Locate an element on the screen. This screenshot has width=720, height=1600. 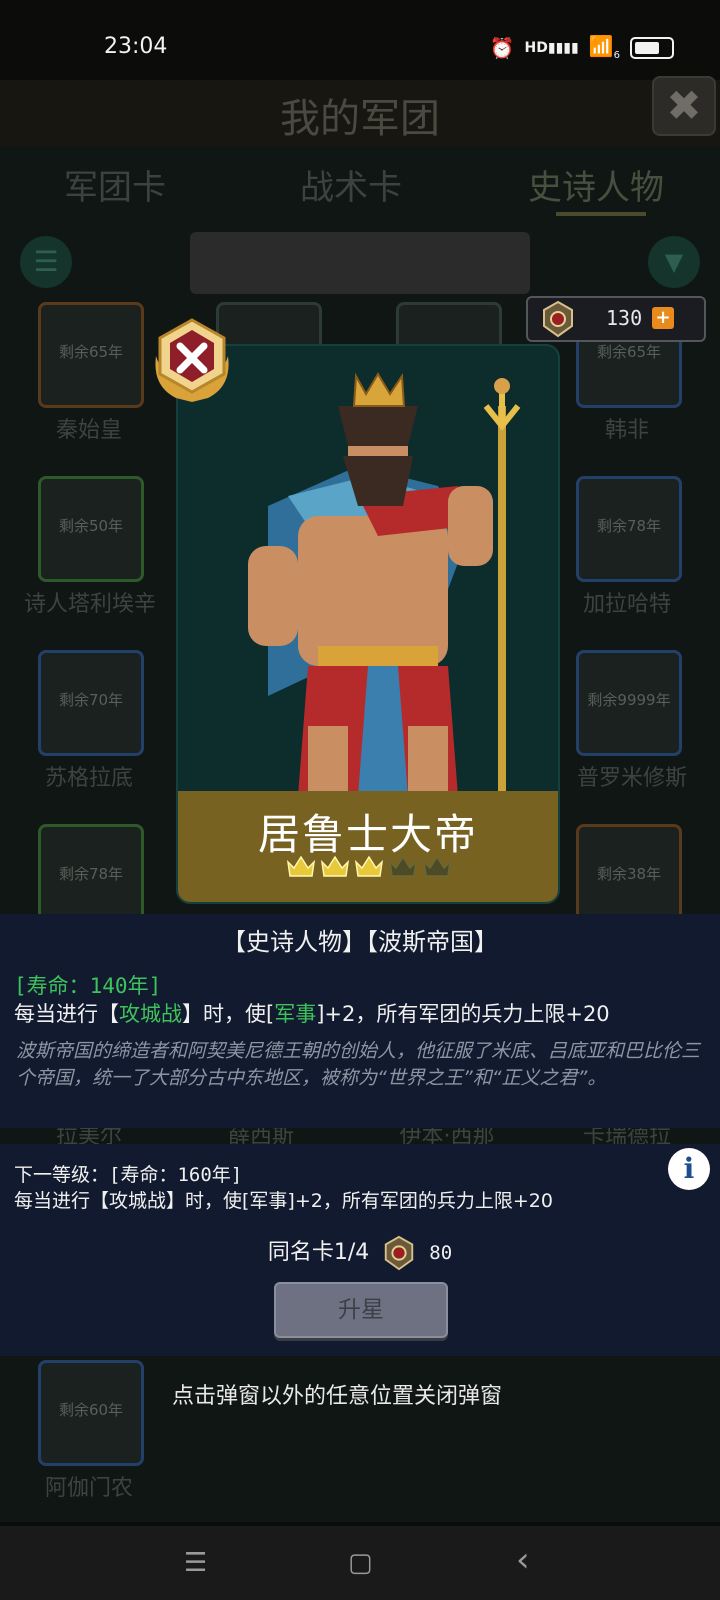
next-level-lifespan: 下一等级：[寿命：160年] is located at coordinates (128, 1175).